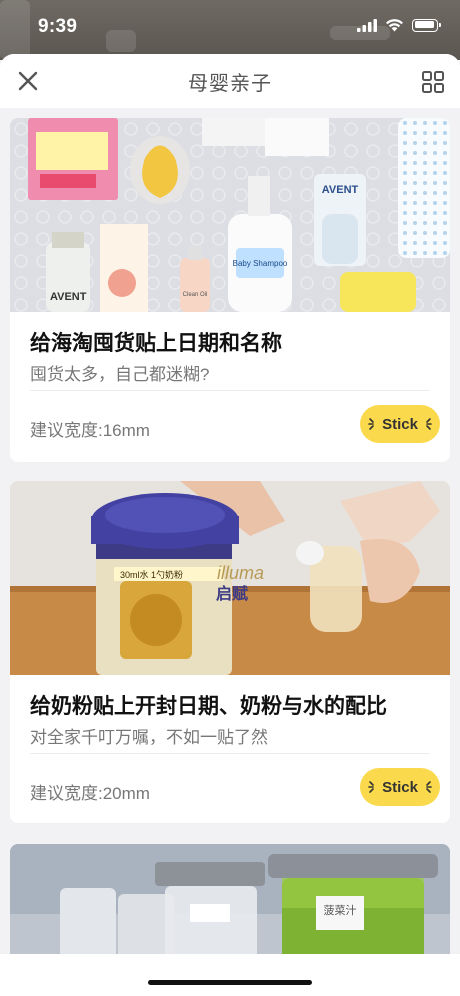  I want to click on status-bar: 9:39, so click(230, 27).